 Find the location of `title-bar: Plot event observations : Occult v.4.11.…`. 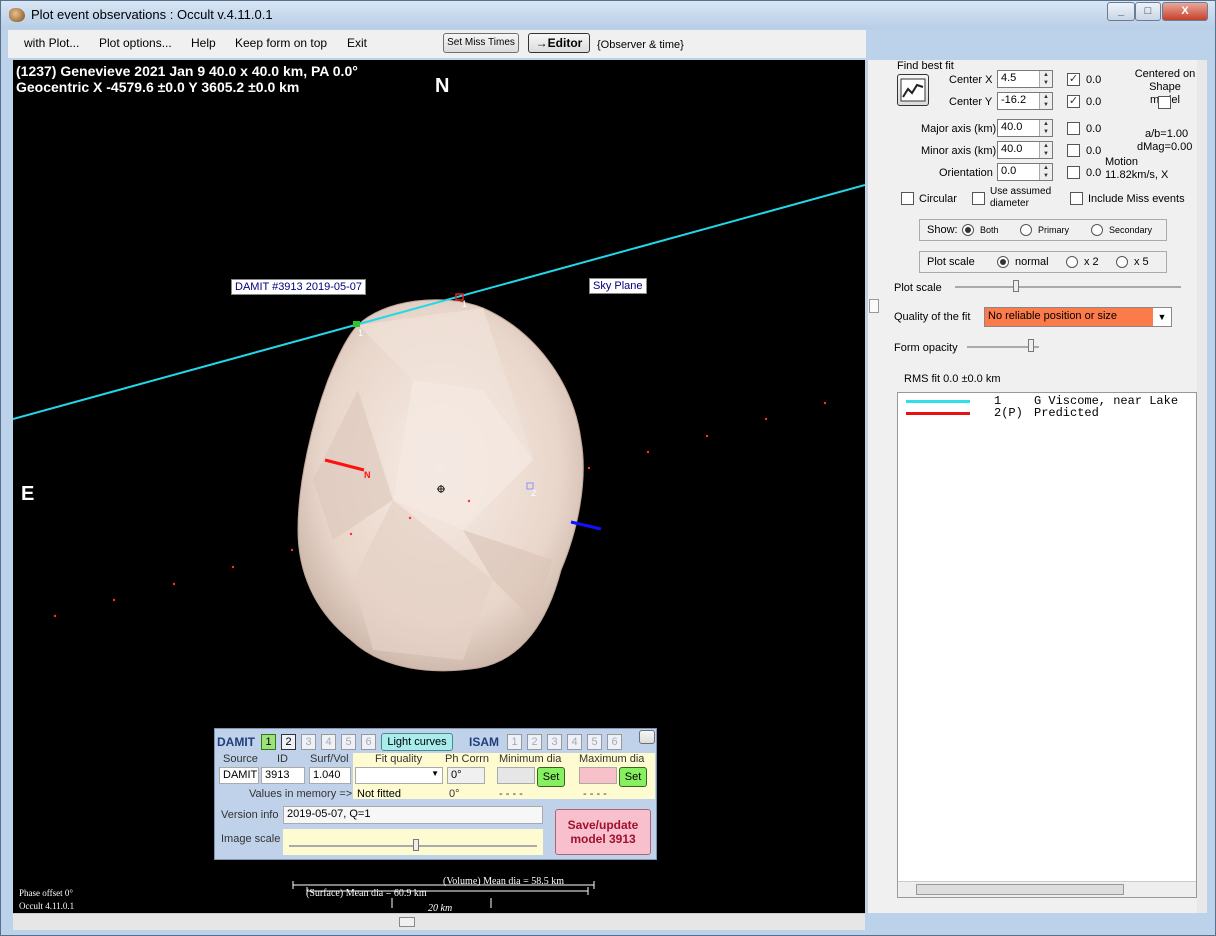

title-bar: Plot event observations : Occult v.4.11.… is located at coordinates (608, 15).